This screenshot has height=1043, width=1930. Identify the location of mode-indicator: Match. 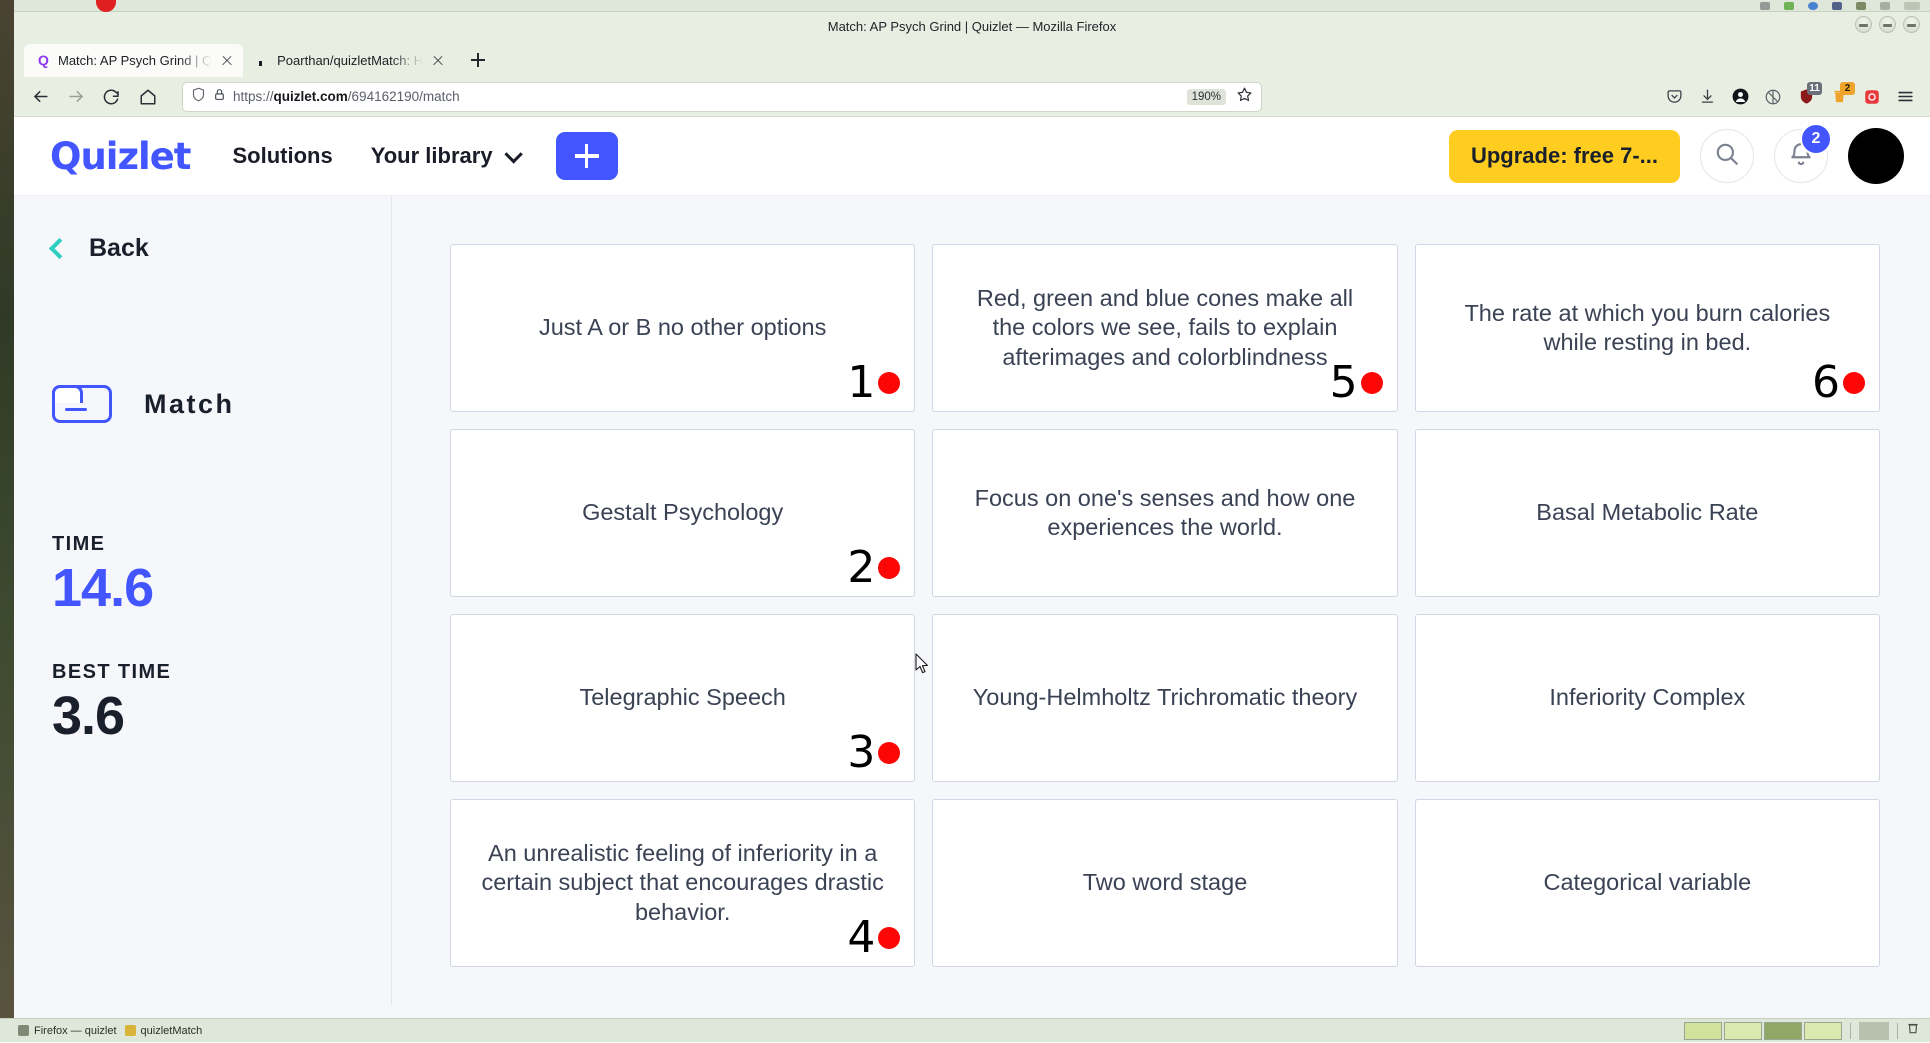
(221, 404).